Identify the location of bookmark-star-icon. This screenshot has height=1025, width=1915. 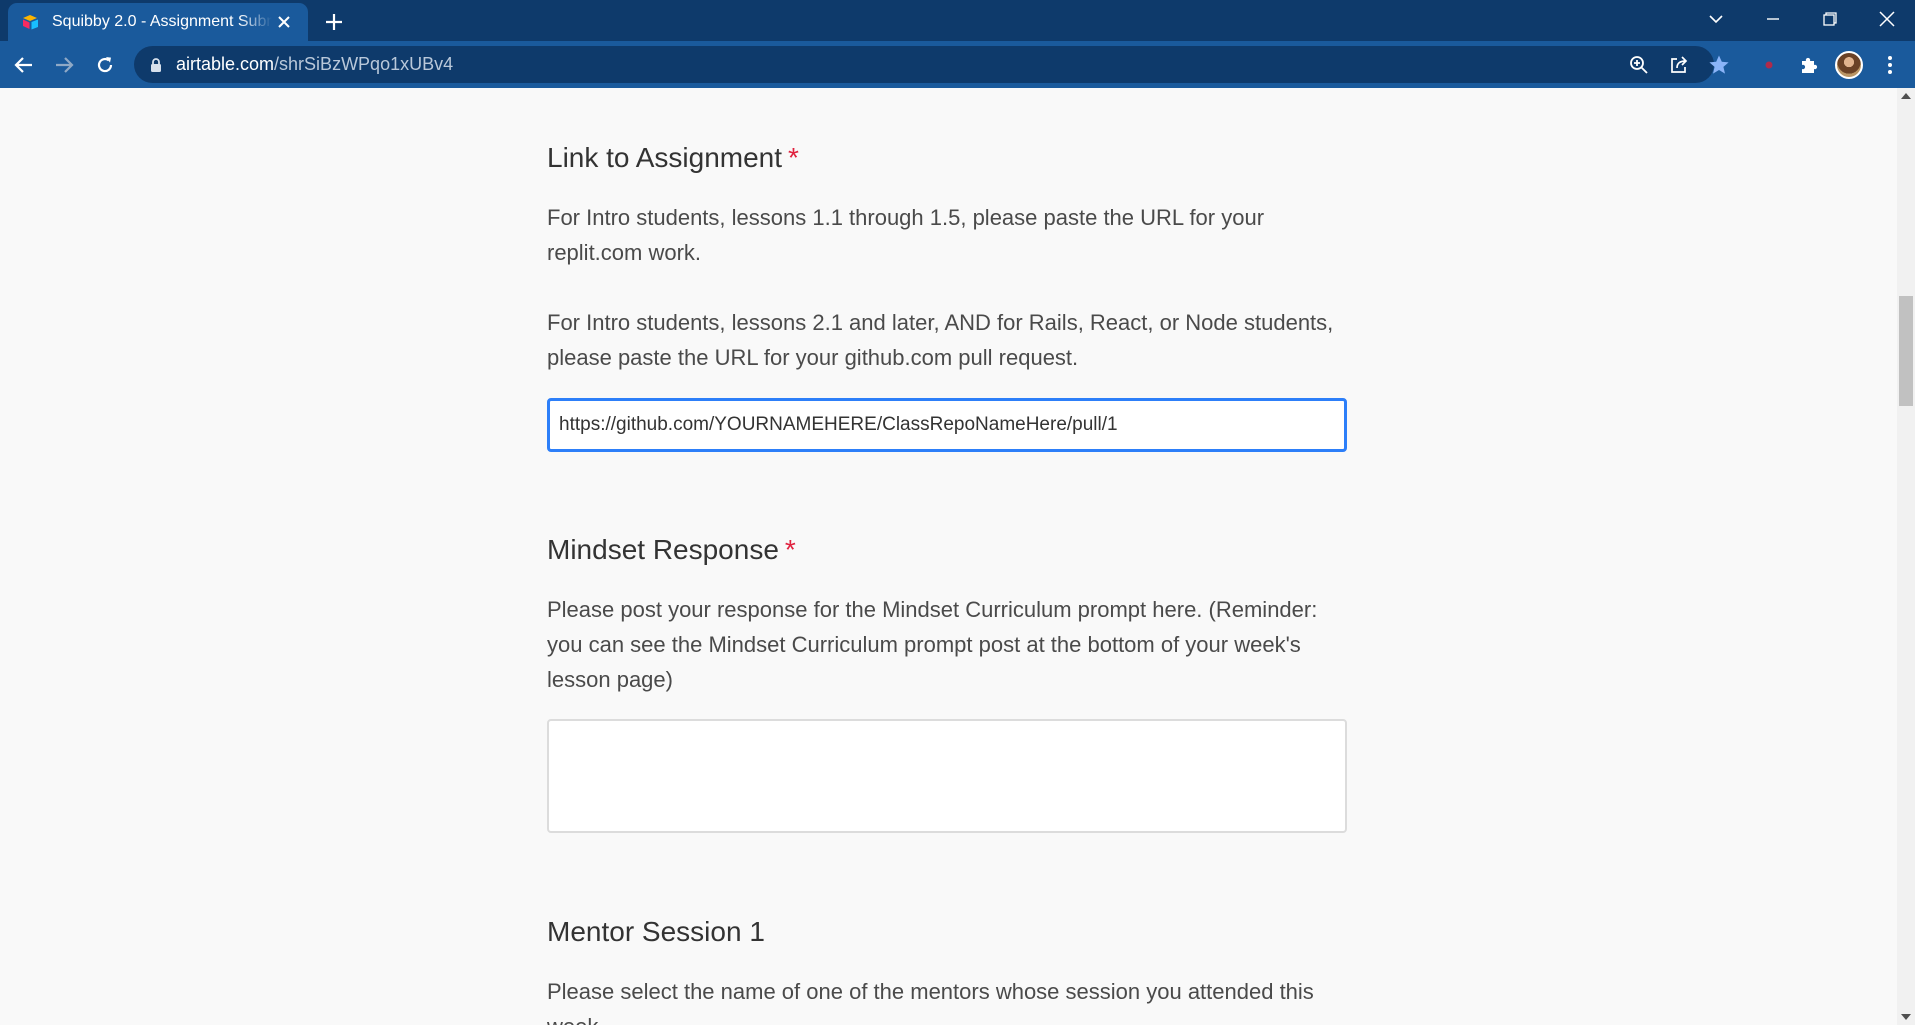
(1719, 65).